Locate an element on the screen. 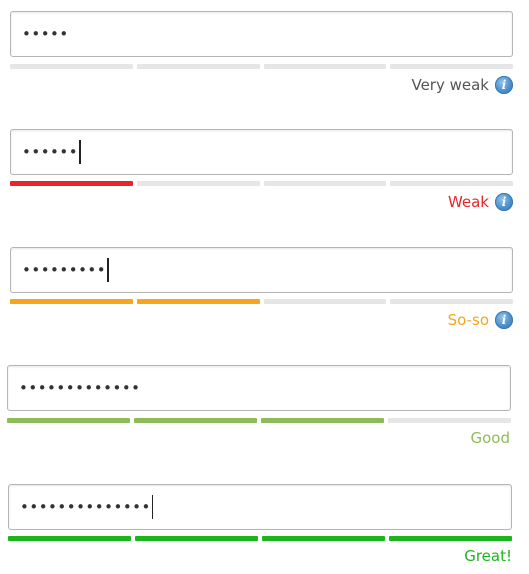  strength-label-so-so: So-so is located at coordinates (468, 319).